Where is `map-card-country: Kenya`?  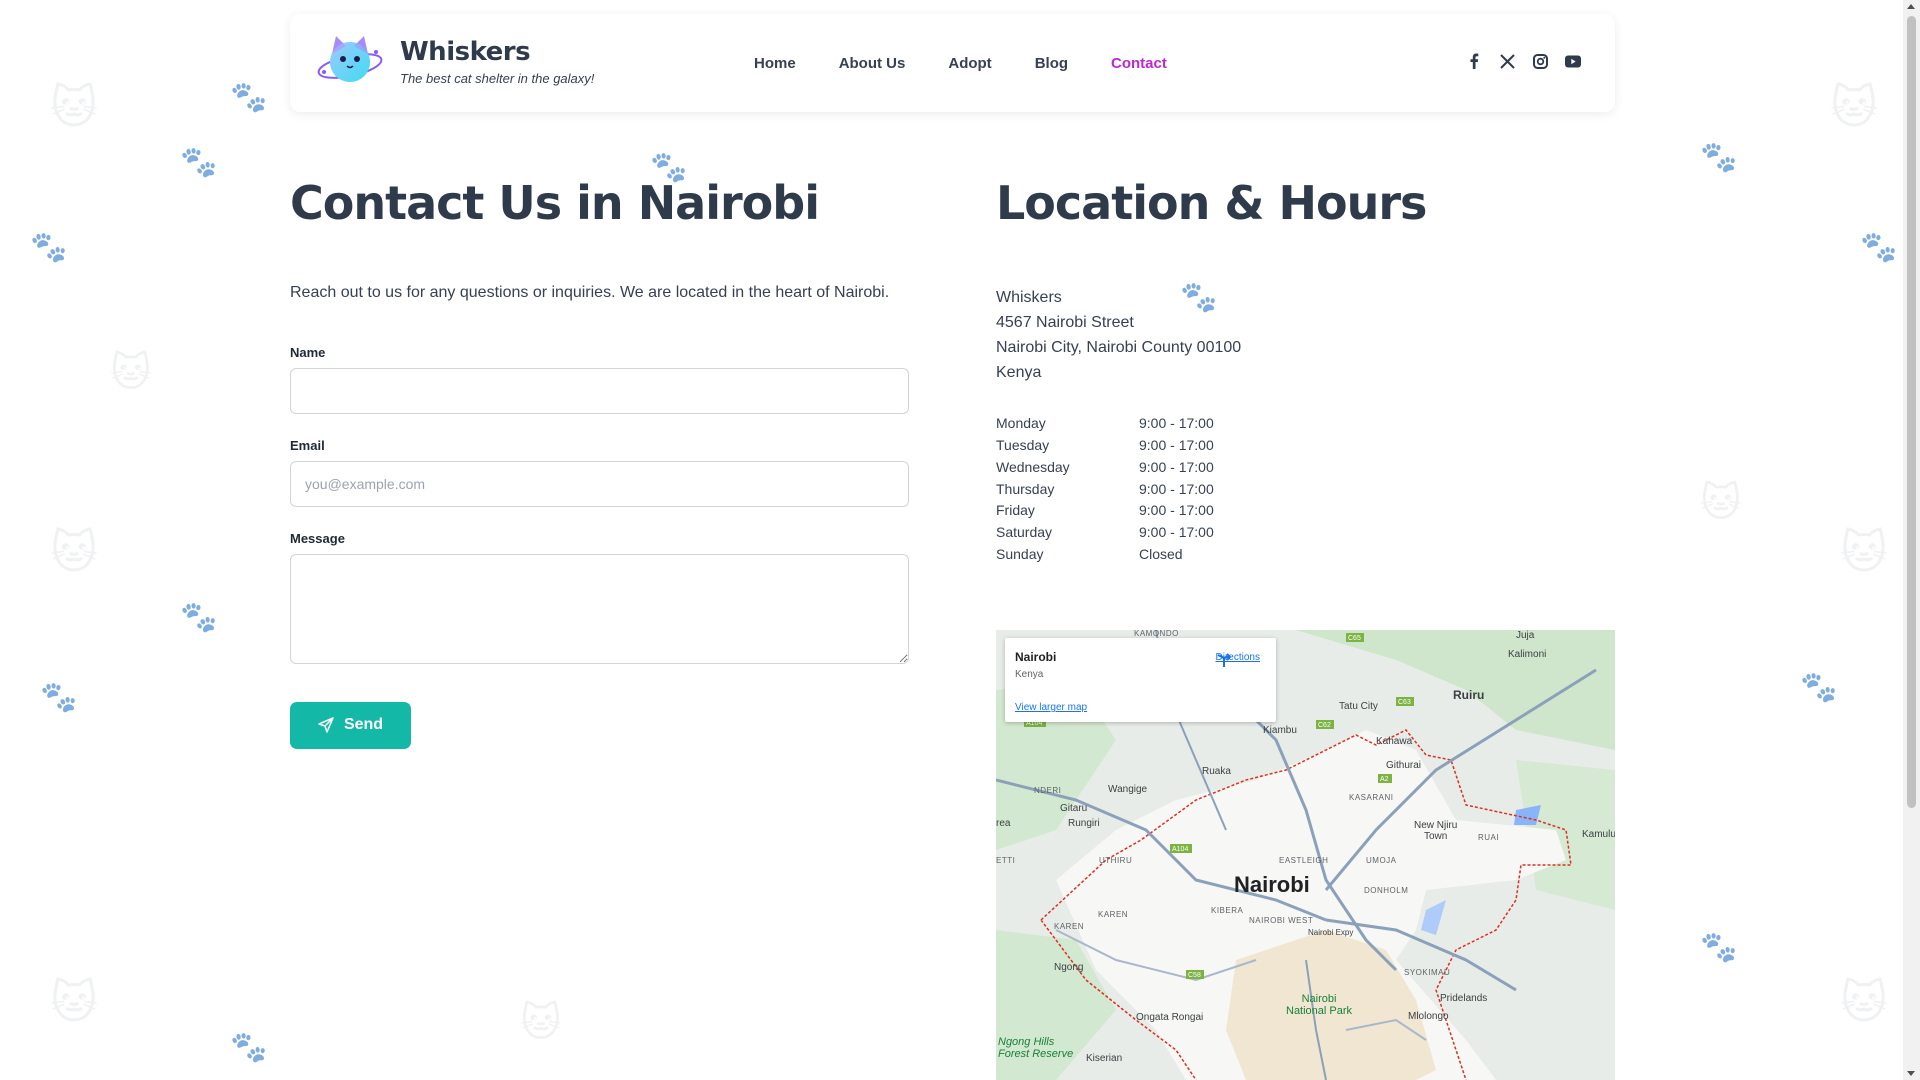 map-card-country: Kenya is located at coordinates (1029, 674).